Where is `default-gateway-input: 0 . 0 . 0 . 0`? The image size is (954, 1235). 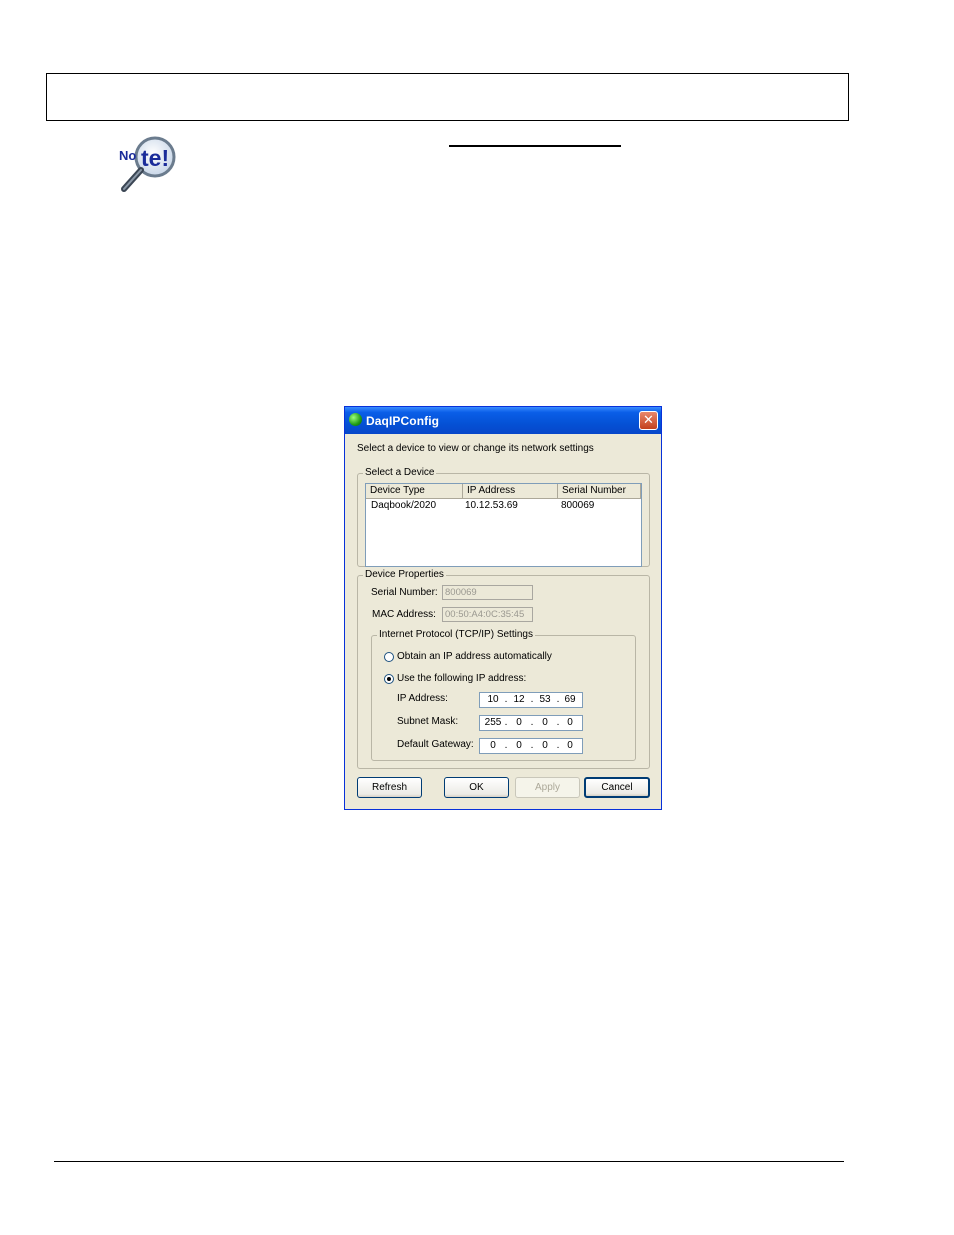 default-gateway-input: 0 . 0 . 0 . 0 is located at coordinates (531, 746).